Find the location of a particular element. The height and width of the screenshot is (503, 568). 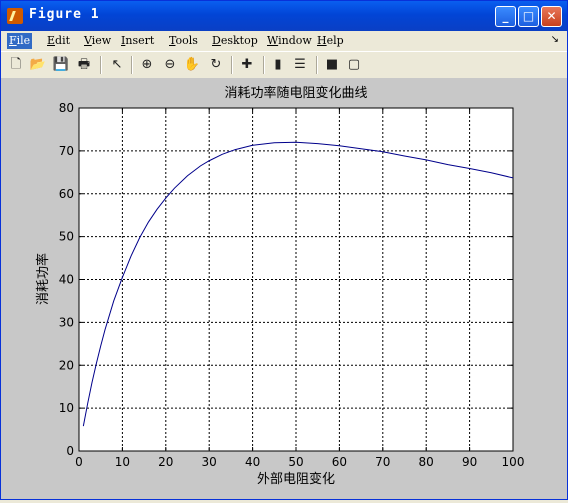

menu-window: Window is located at coordinates (289, 41).